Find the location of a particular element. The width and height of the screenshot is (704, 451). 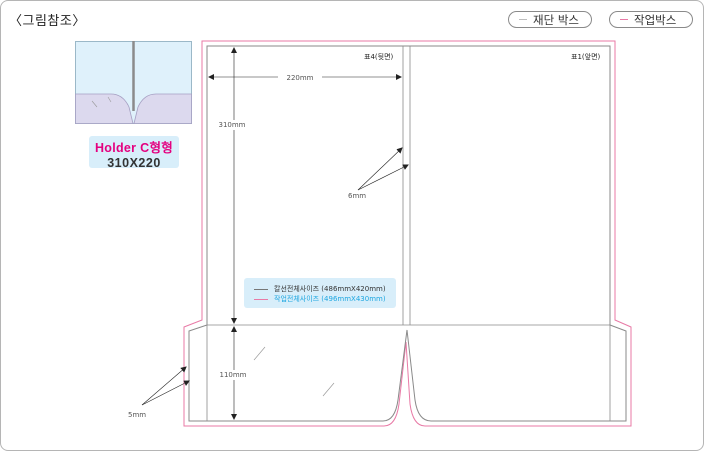

work-size-label: 작업전체사이즈 (496mmX430mm) is located at coordinates (330, 299).